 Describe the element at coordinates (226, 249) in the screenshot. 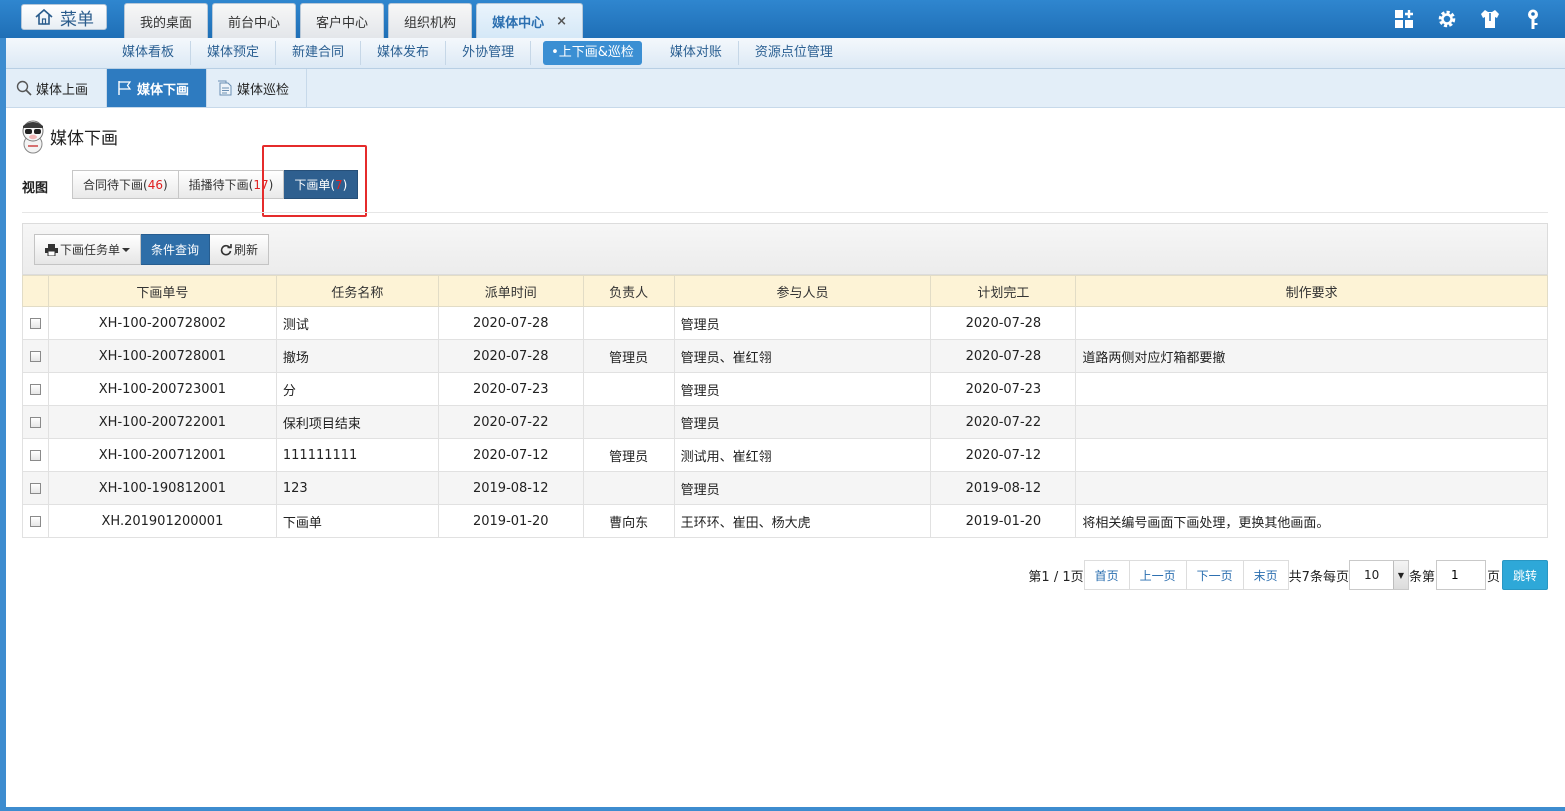

I see `refresh-icon` at that location.